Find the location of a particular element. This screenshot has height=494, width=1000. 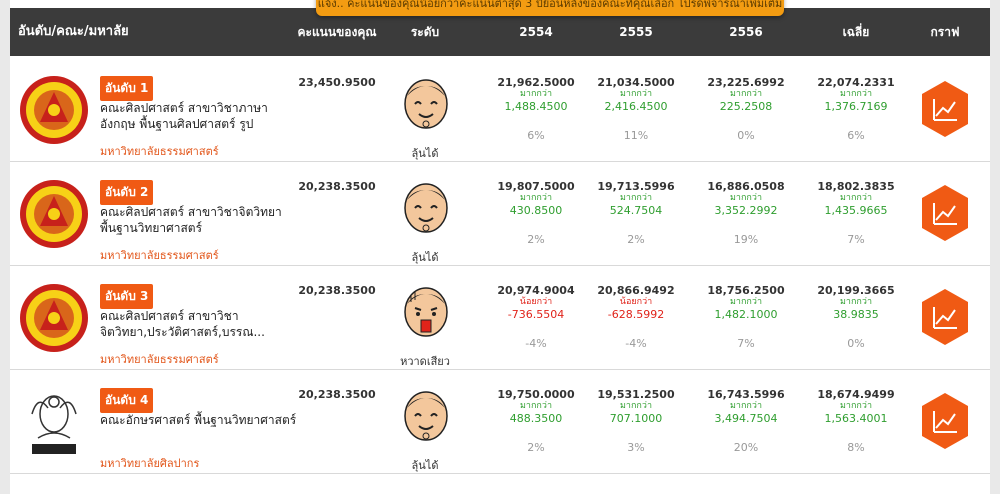

score-difference: 488.3500 is located at coordinates (536, 418).